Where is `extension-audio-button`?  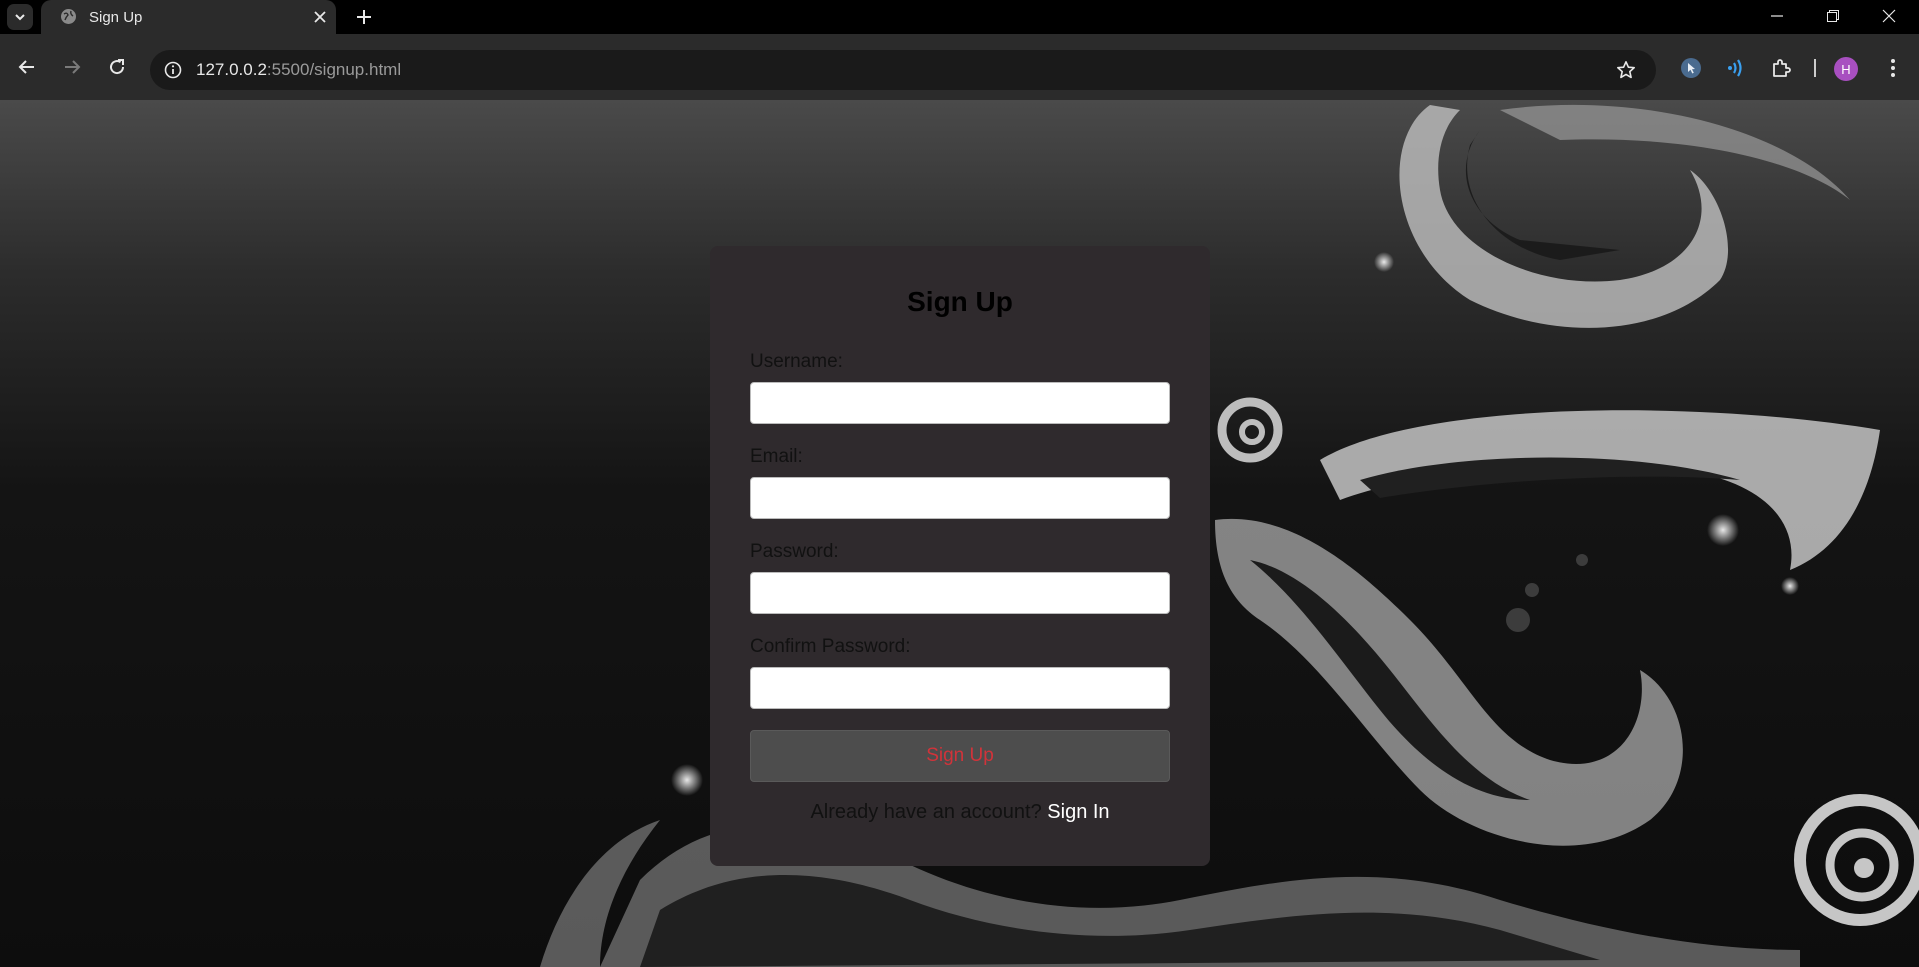 extension-audio-button is located at coordinates (1736, 68).